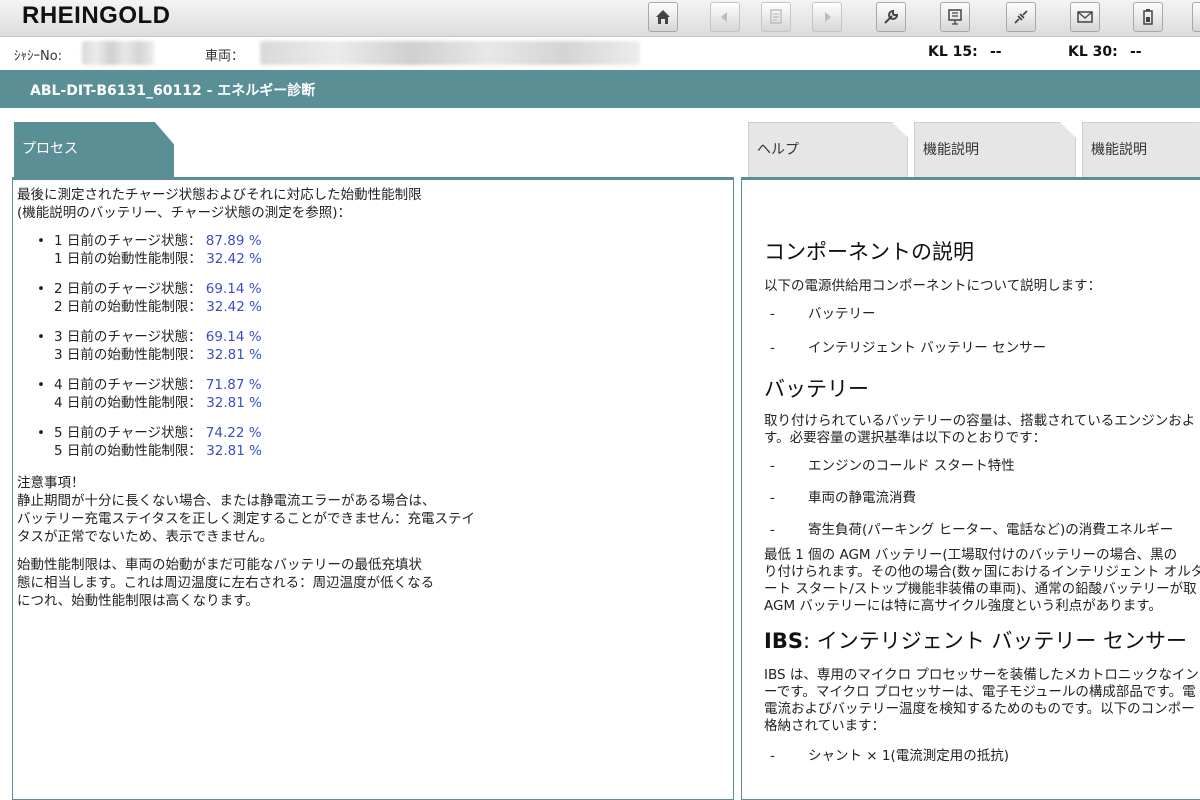  What do you see at coordinates (1136, 52) in the screenshot?
I see `kl30-value: --` at bounding box center [1136, 52].